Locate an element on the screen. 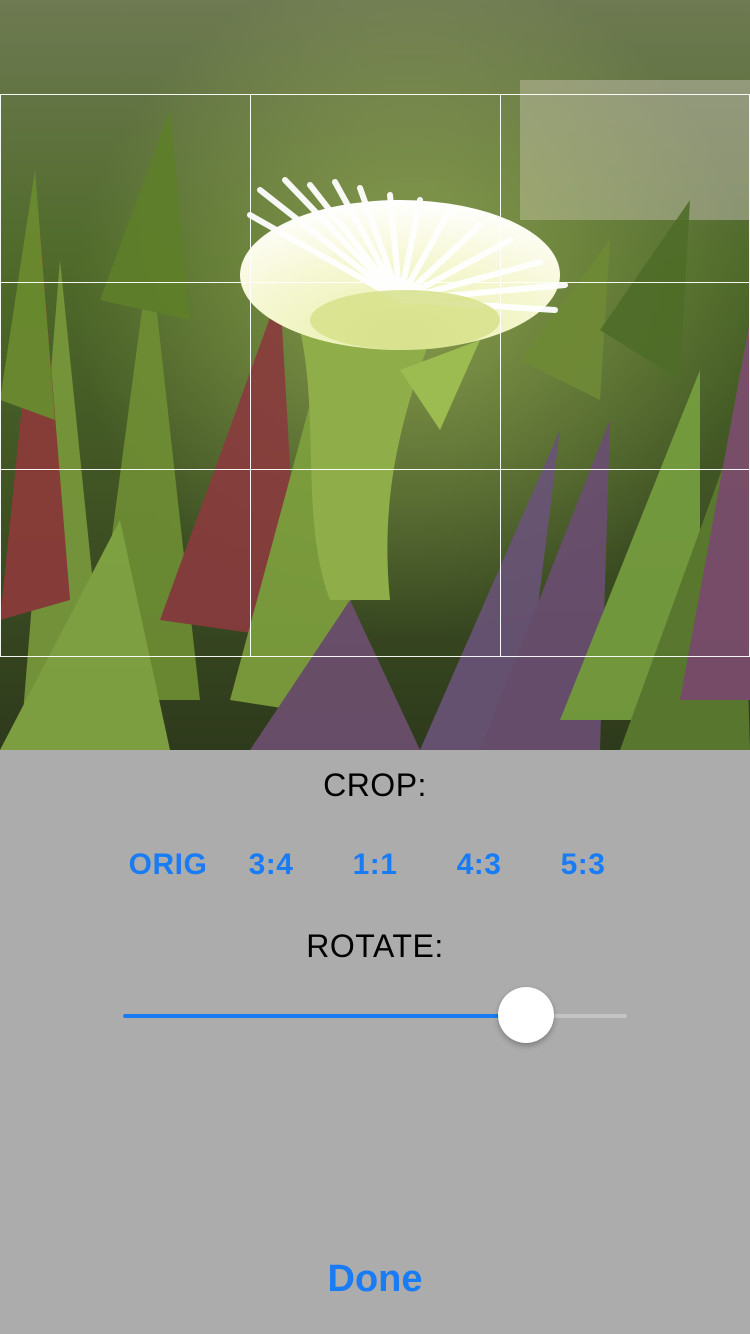 This screenshot has width=750, height=1334. crop-ratio-options: ORIG 3:4 1:1 4:3 5:3 is located at coordinates (375, 868).